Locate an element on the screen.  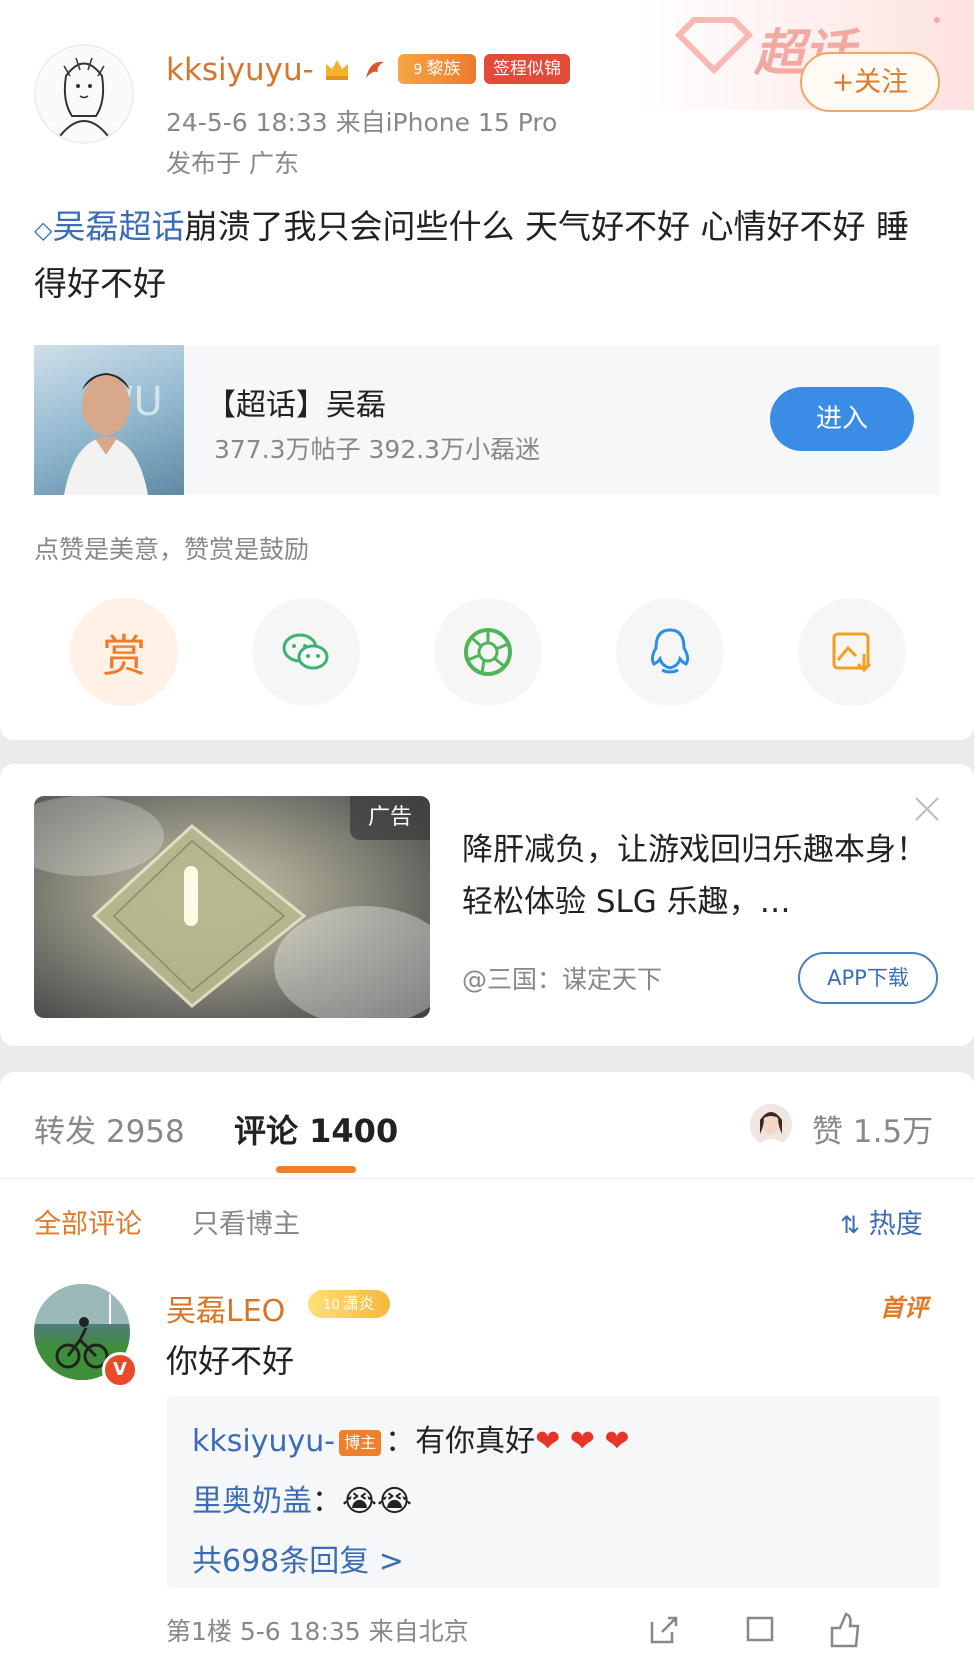
sort-by-hot: ⇅ 热度 is located at coordinates (881, 1221).